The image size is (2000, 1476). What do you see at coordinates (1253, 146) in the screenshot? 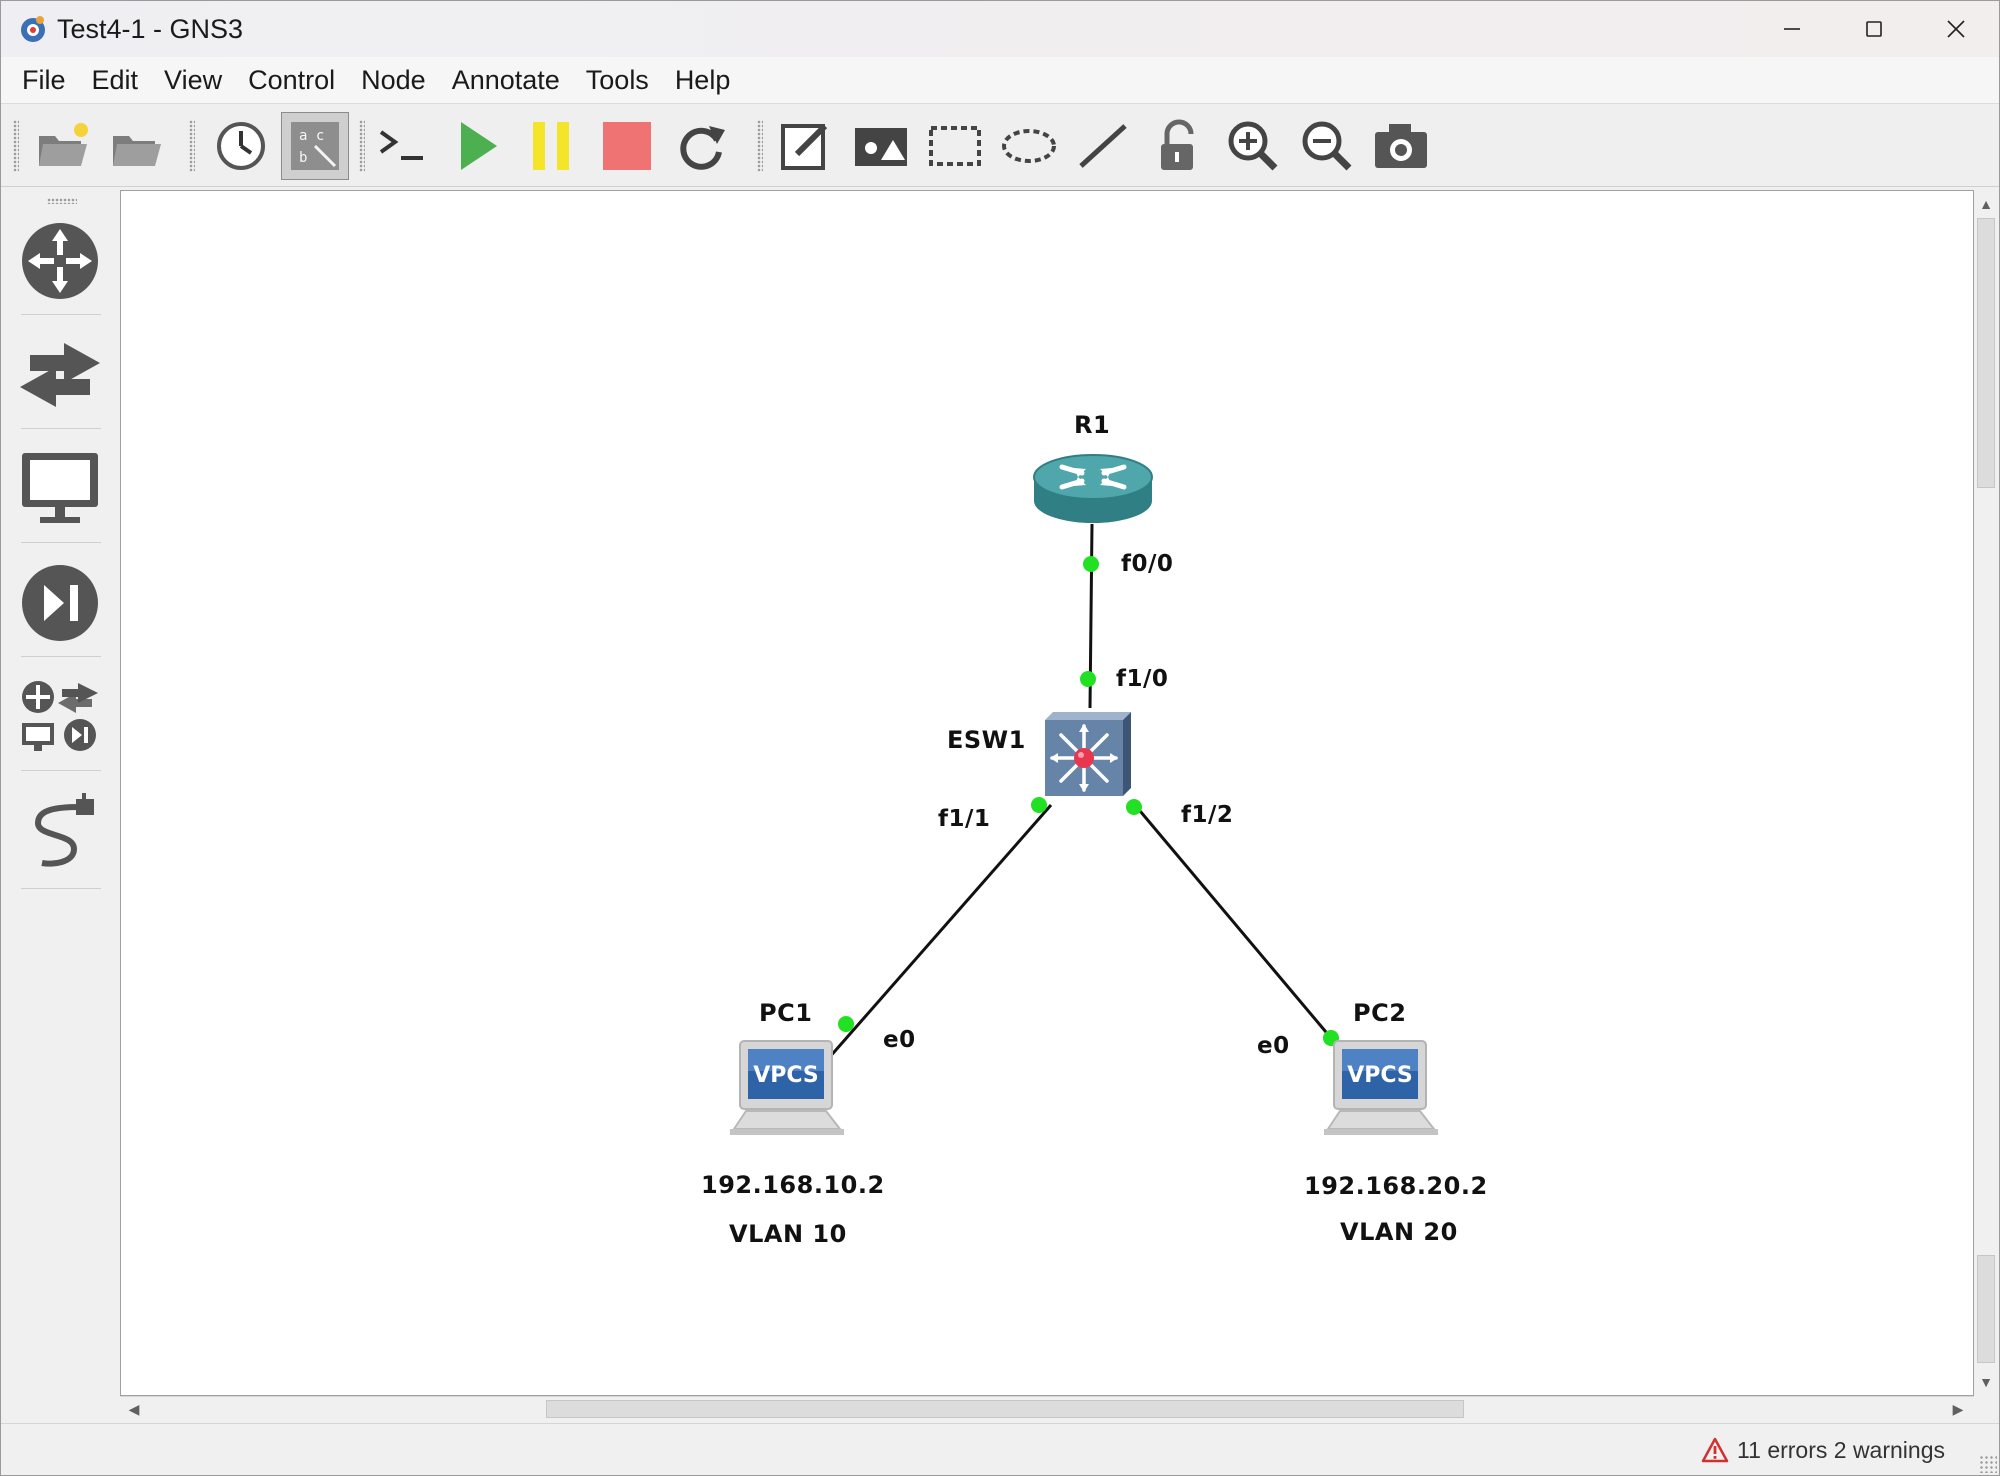
I see `zoom-in-button` at bounding box center [1253, 146].